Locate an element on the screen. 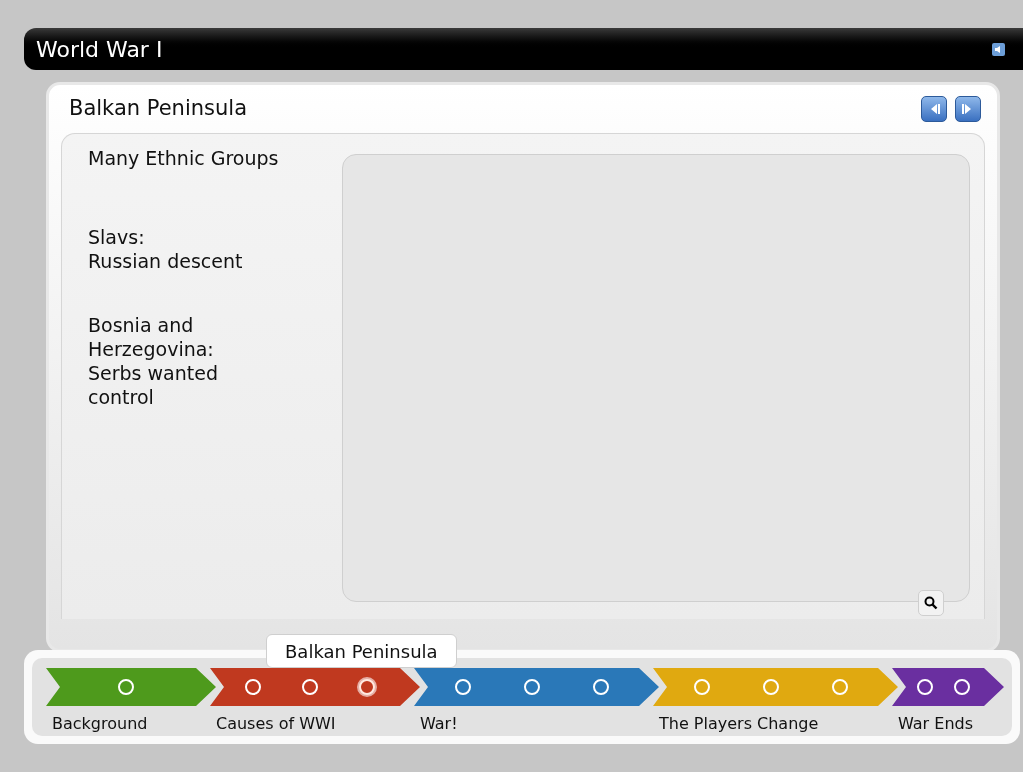 The image size is (1023, 772). timeline-label: Background is located at coordinates (100, 724).